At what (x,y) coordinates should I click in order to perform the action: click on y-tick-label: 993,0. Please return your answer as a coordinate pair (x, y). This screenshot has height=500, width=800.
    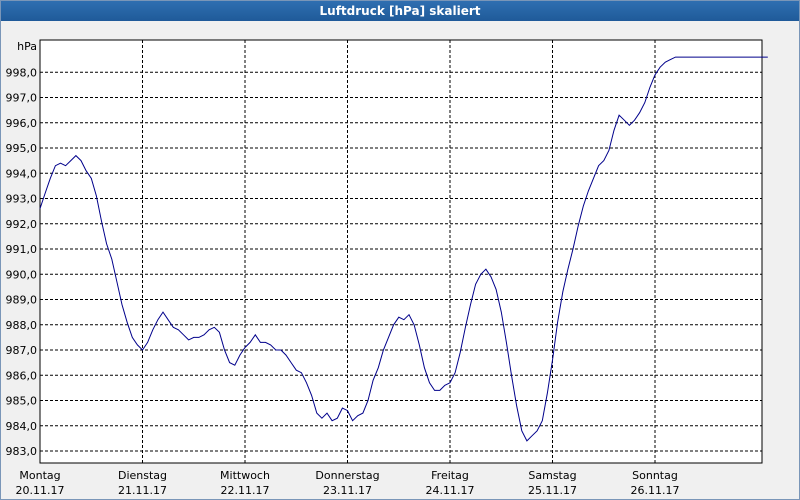
    Looking at the image, I should click on (22, 199).